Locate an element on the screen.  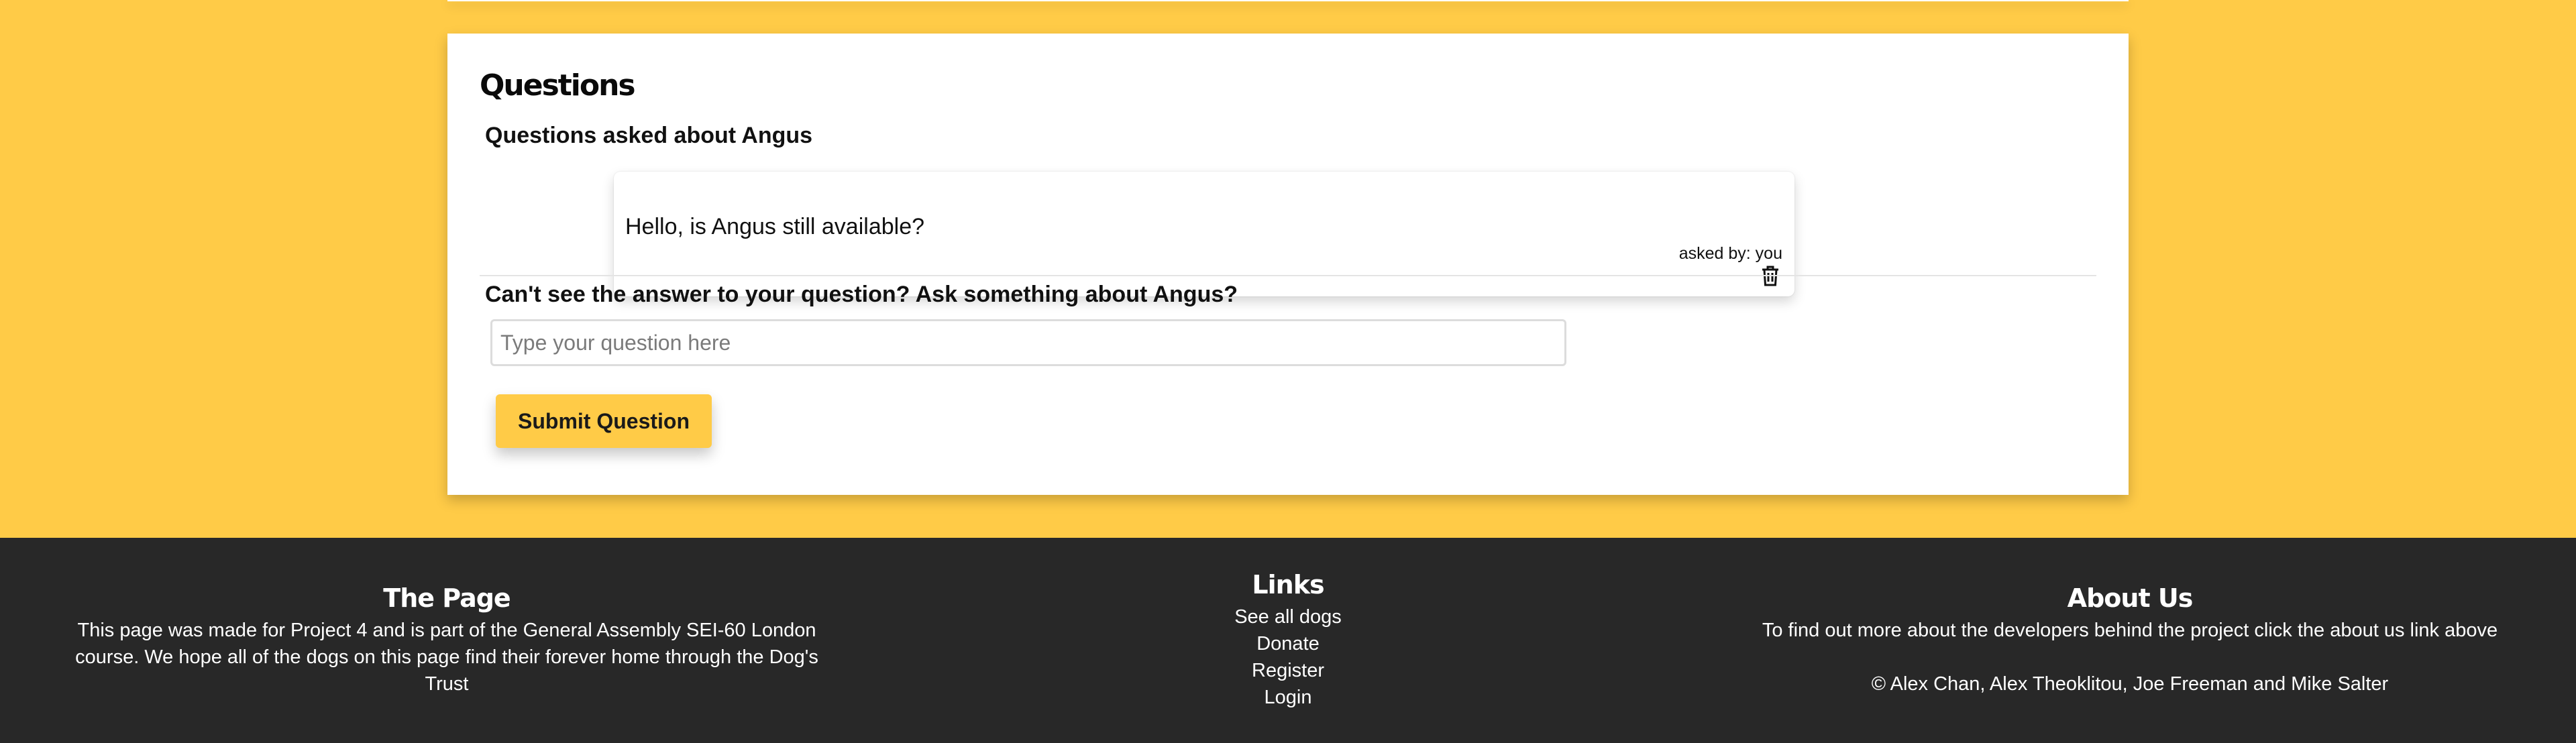
footer-page-heading: The Page is located at coordinates (447, 598).